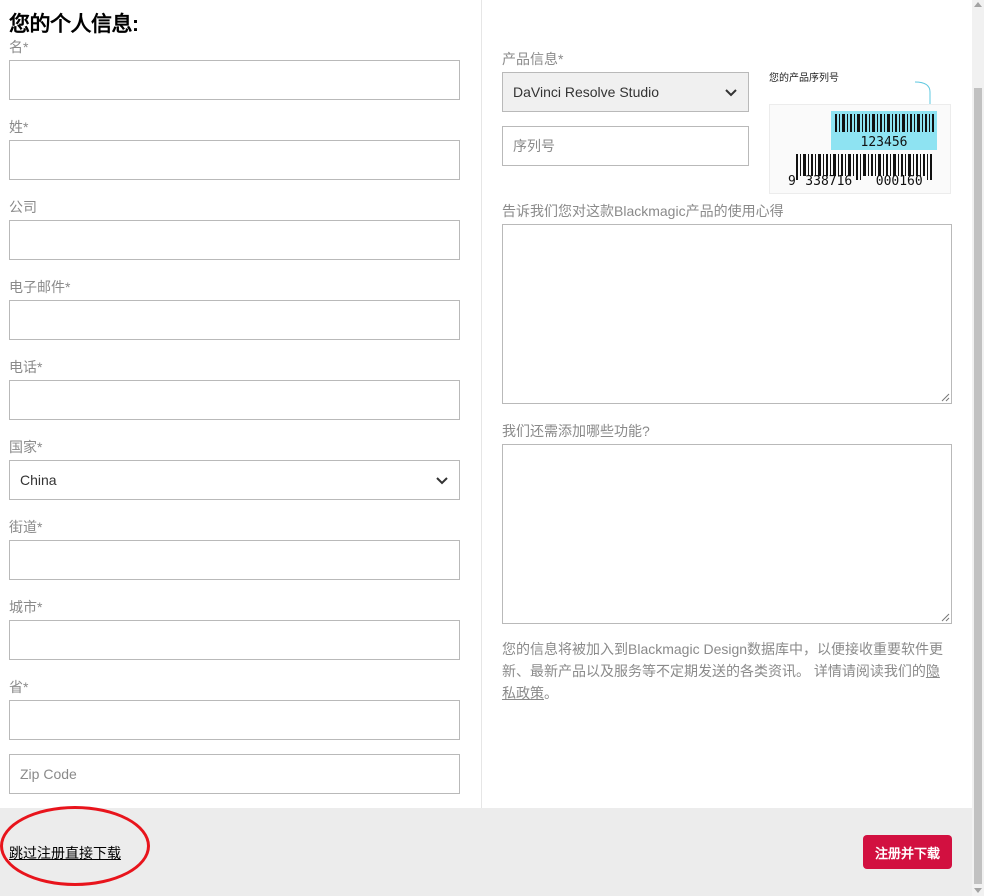 Image resolution: width=984 pixels, height=896 pixels. I want to click on serial-caption: 您的产品序列号, so click(804, 78).